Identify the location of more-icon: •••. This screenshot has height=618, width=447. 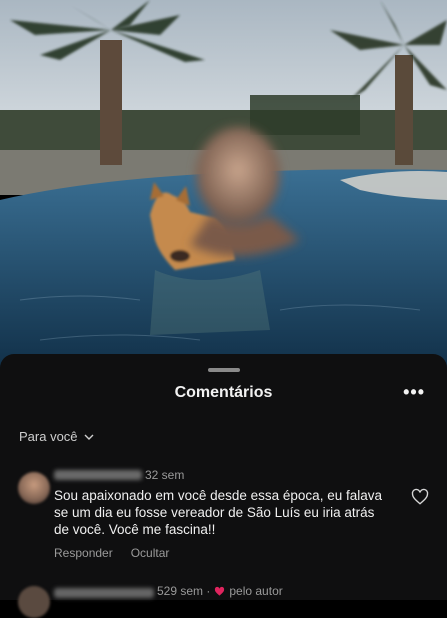
(414, 392).